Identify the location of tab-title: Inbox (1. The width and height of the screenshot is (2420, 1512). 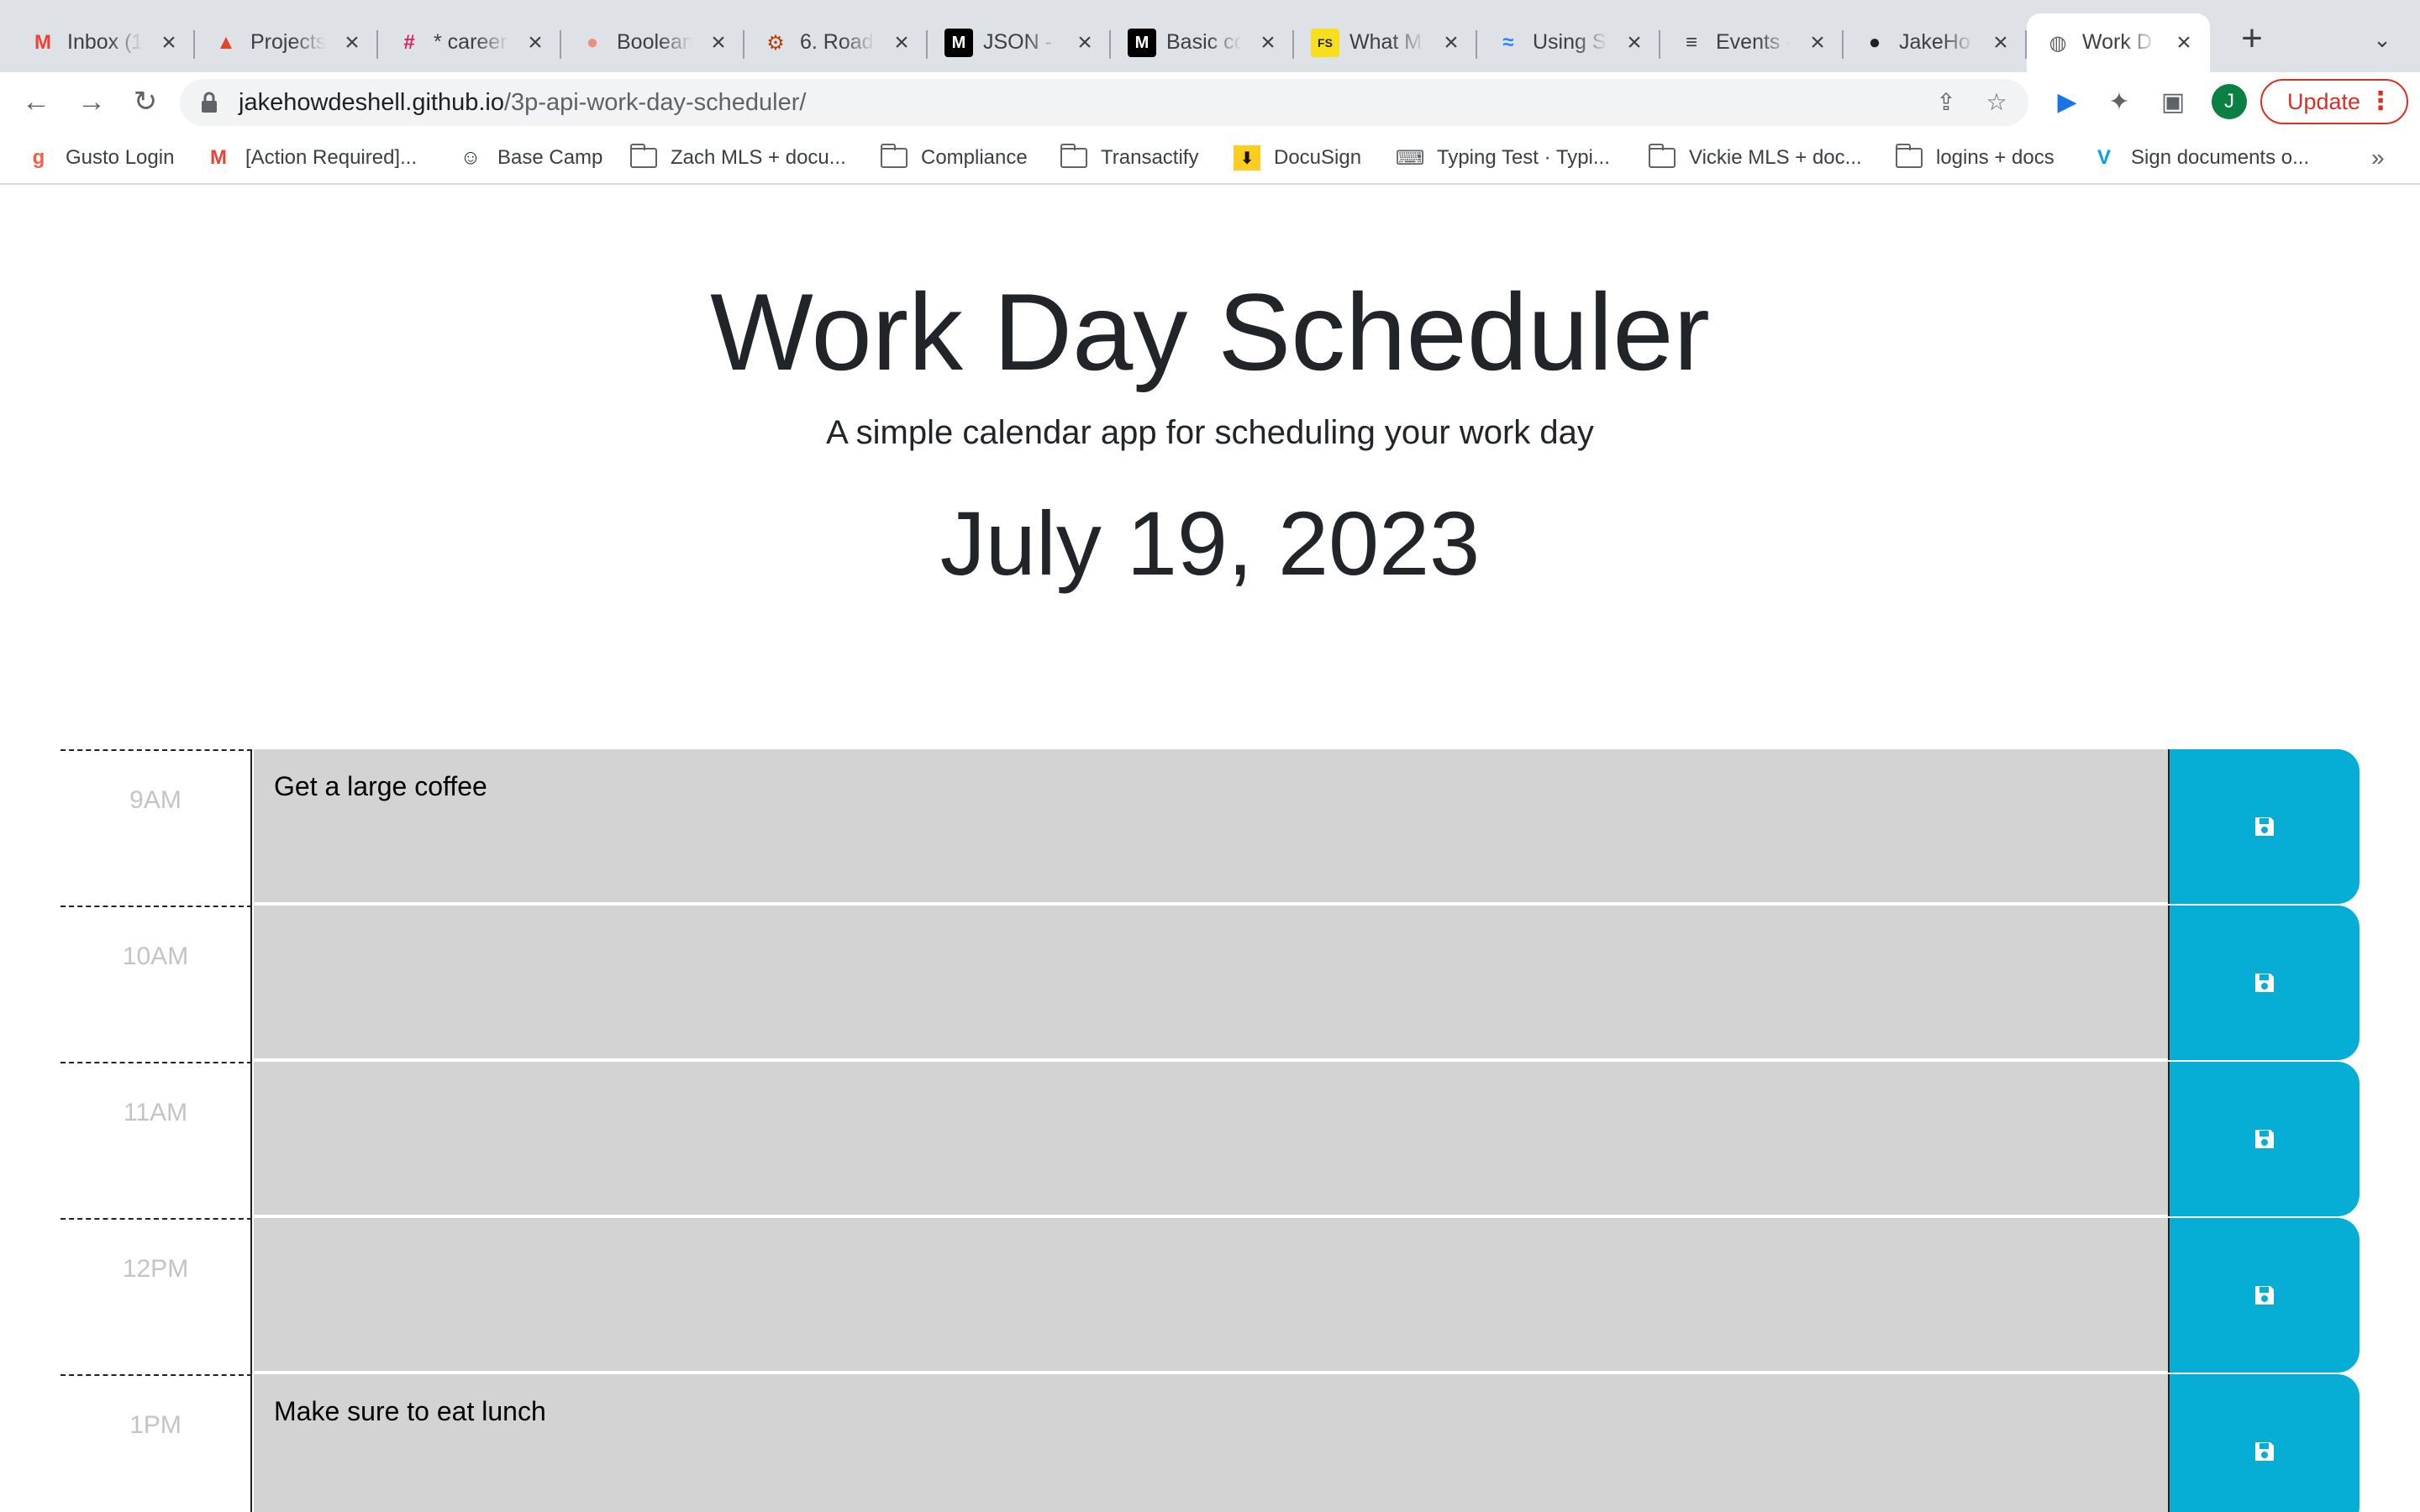
(105, 42).